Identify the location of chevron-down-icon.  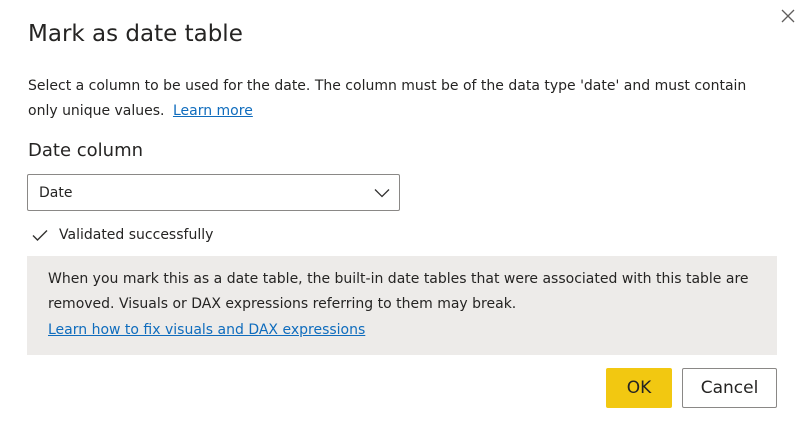
(382, 193).